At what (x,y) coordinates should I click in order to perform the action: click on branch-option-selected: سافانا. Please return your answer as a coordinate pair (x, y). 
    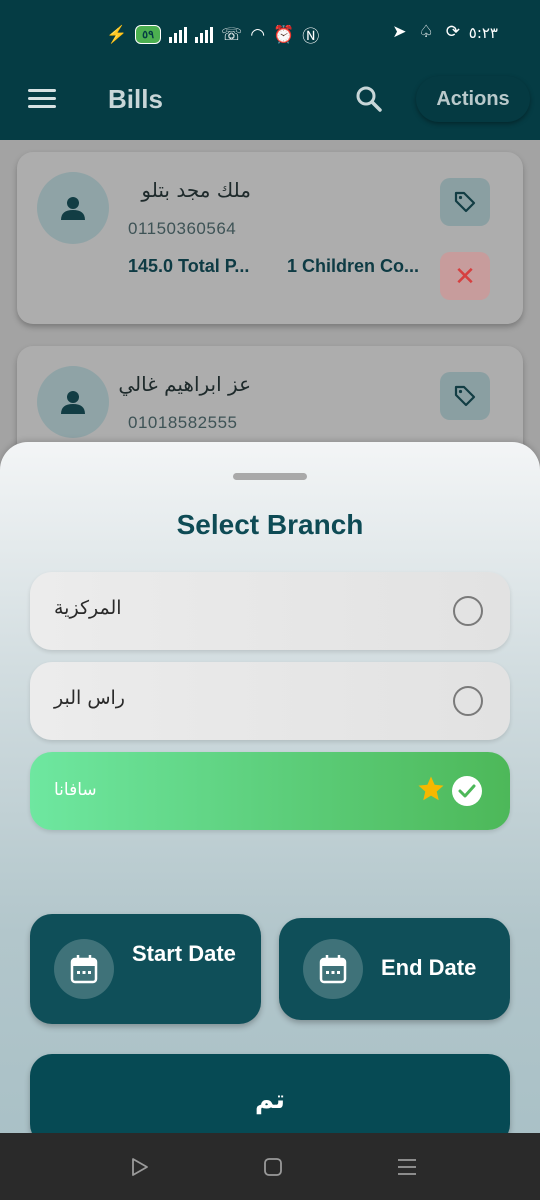
    Looking at the image, I should click on (270, 791).